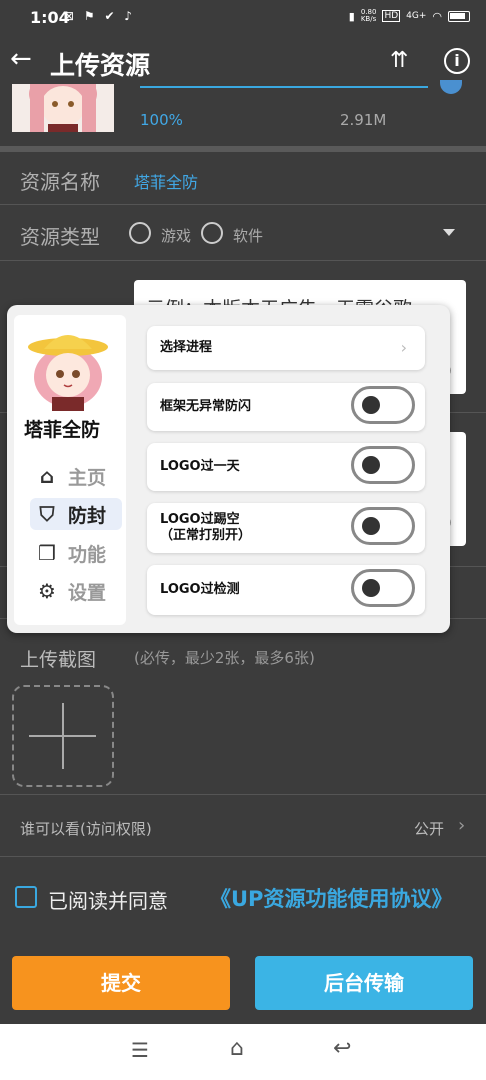 This screenshot has width=486, height=1080. What do you see at coordinates (140, 233) in the screenshot?
I see `radio-game` at bounding box center [140, 233].